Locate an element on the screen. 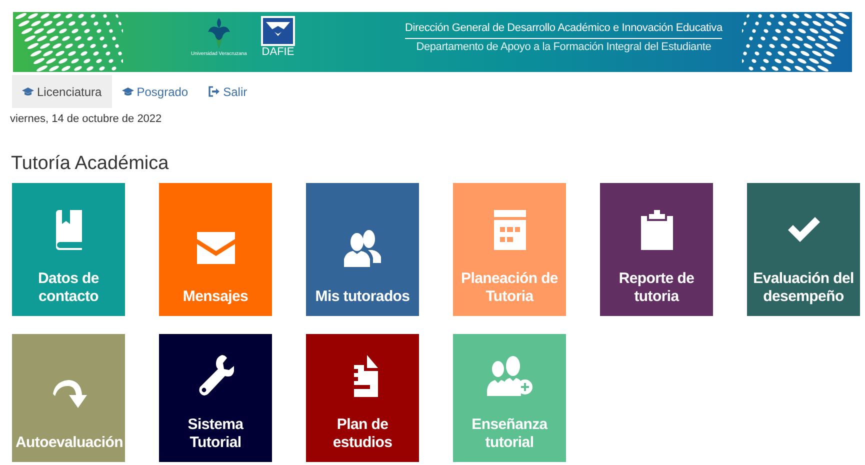 This screenshot has height=465, width=865. menu-tile: Autoevaluación is located at coordinates (68, 398).